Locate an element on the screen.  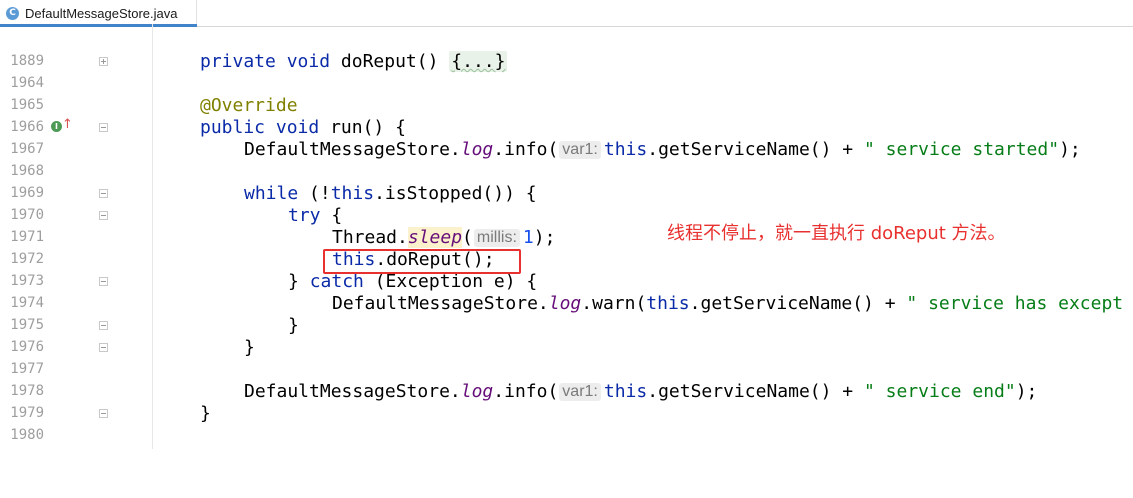
code-line: 1977 is located at coordinates (566, 370).